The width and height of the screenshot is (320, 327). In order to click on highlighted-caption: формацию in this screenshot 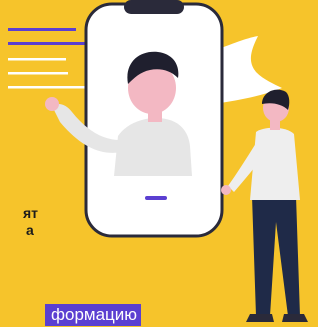, I will do `click(93, 315)`.